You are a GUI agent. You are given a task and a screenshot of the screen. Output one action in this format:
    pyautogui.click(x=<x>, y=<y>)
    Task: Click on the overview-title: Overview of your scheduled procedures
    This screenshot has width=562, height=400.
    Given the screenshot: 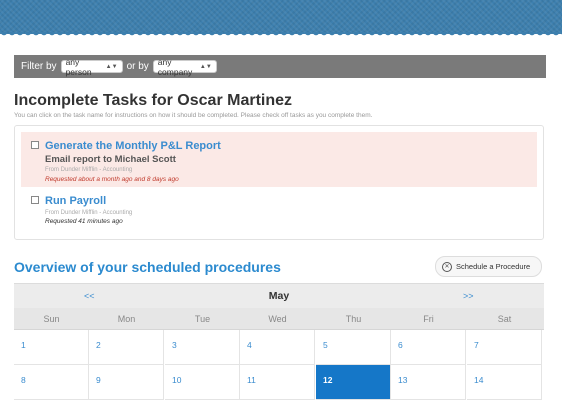 What is the action you would take?
    pyautogui.click(x=147, y=267)
    